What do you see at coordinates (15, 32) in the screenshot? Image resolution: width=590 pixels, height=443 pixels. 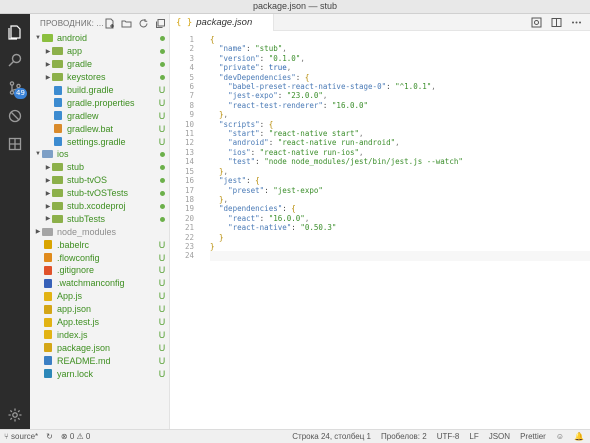 I see `explorer-activity` at bounding box center [15, 32].